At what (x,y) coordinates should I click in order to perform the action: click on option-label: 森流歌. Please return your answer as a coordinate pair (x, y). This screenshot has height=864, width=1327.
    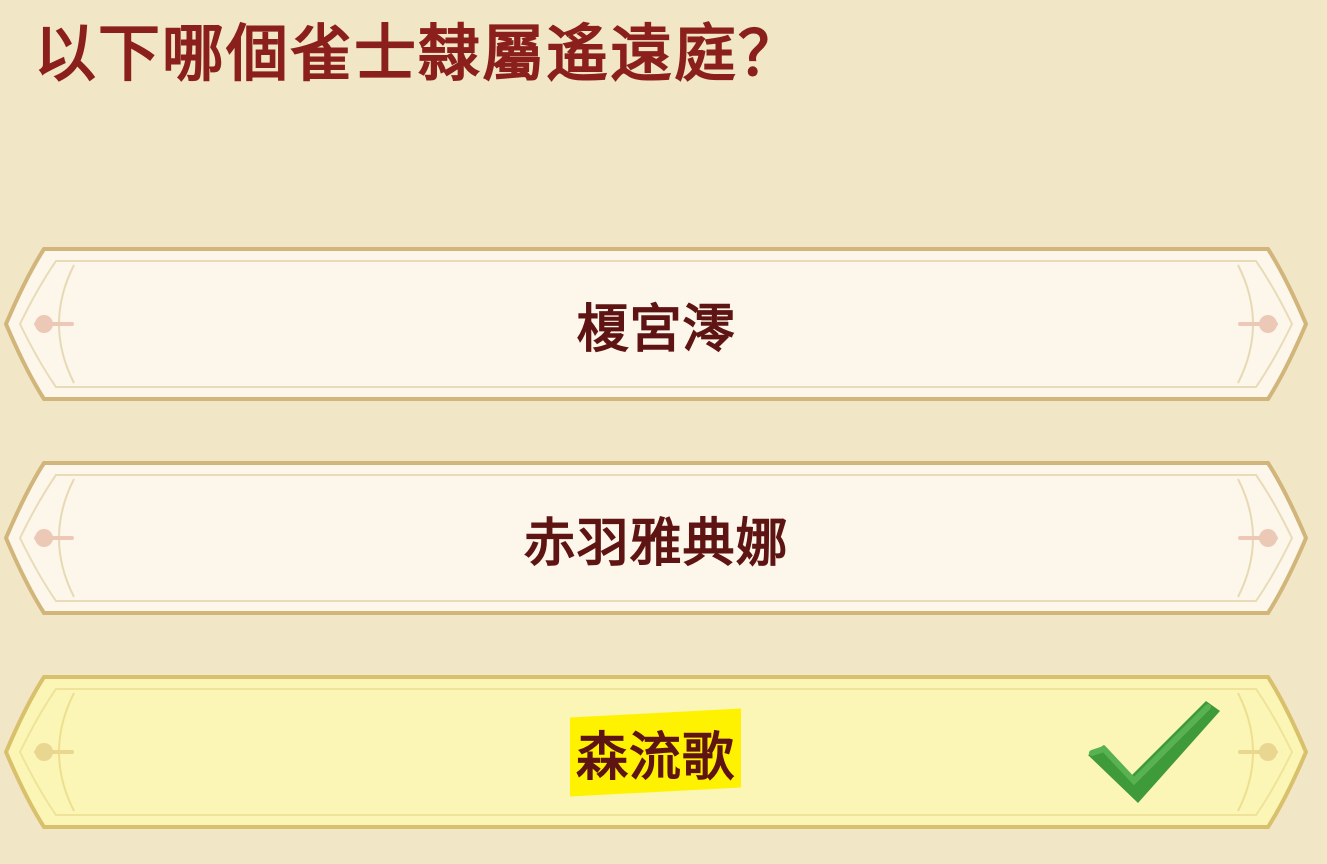
    Looking at the image, I should click on (656, 757).